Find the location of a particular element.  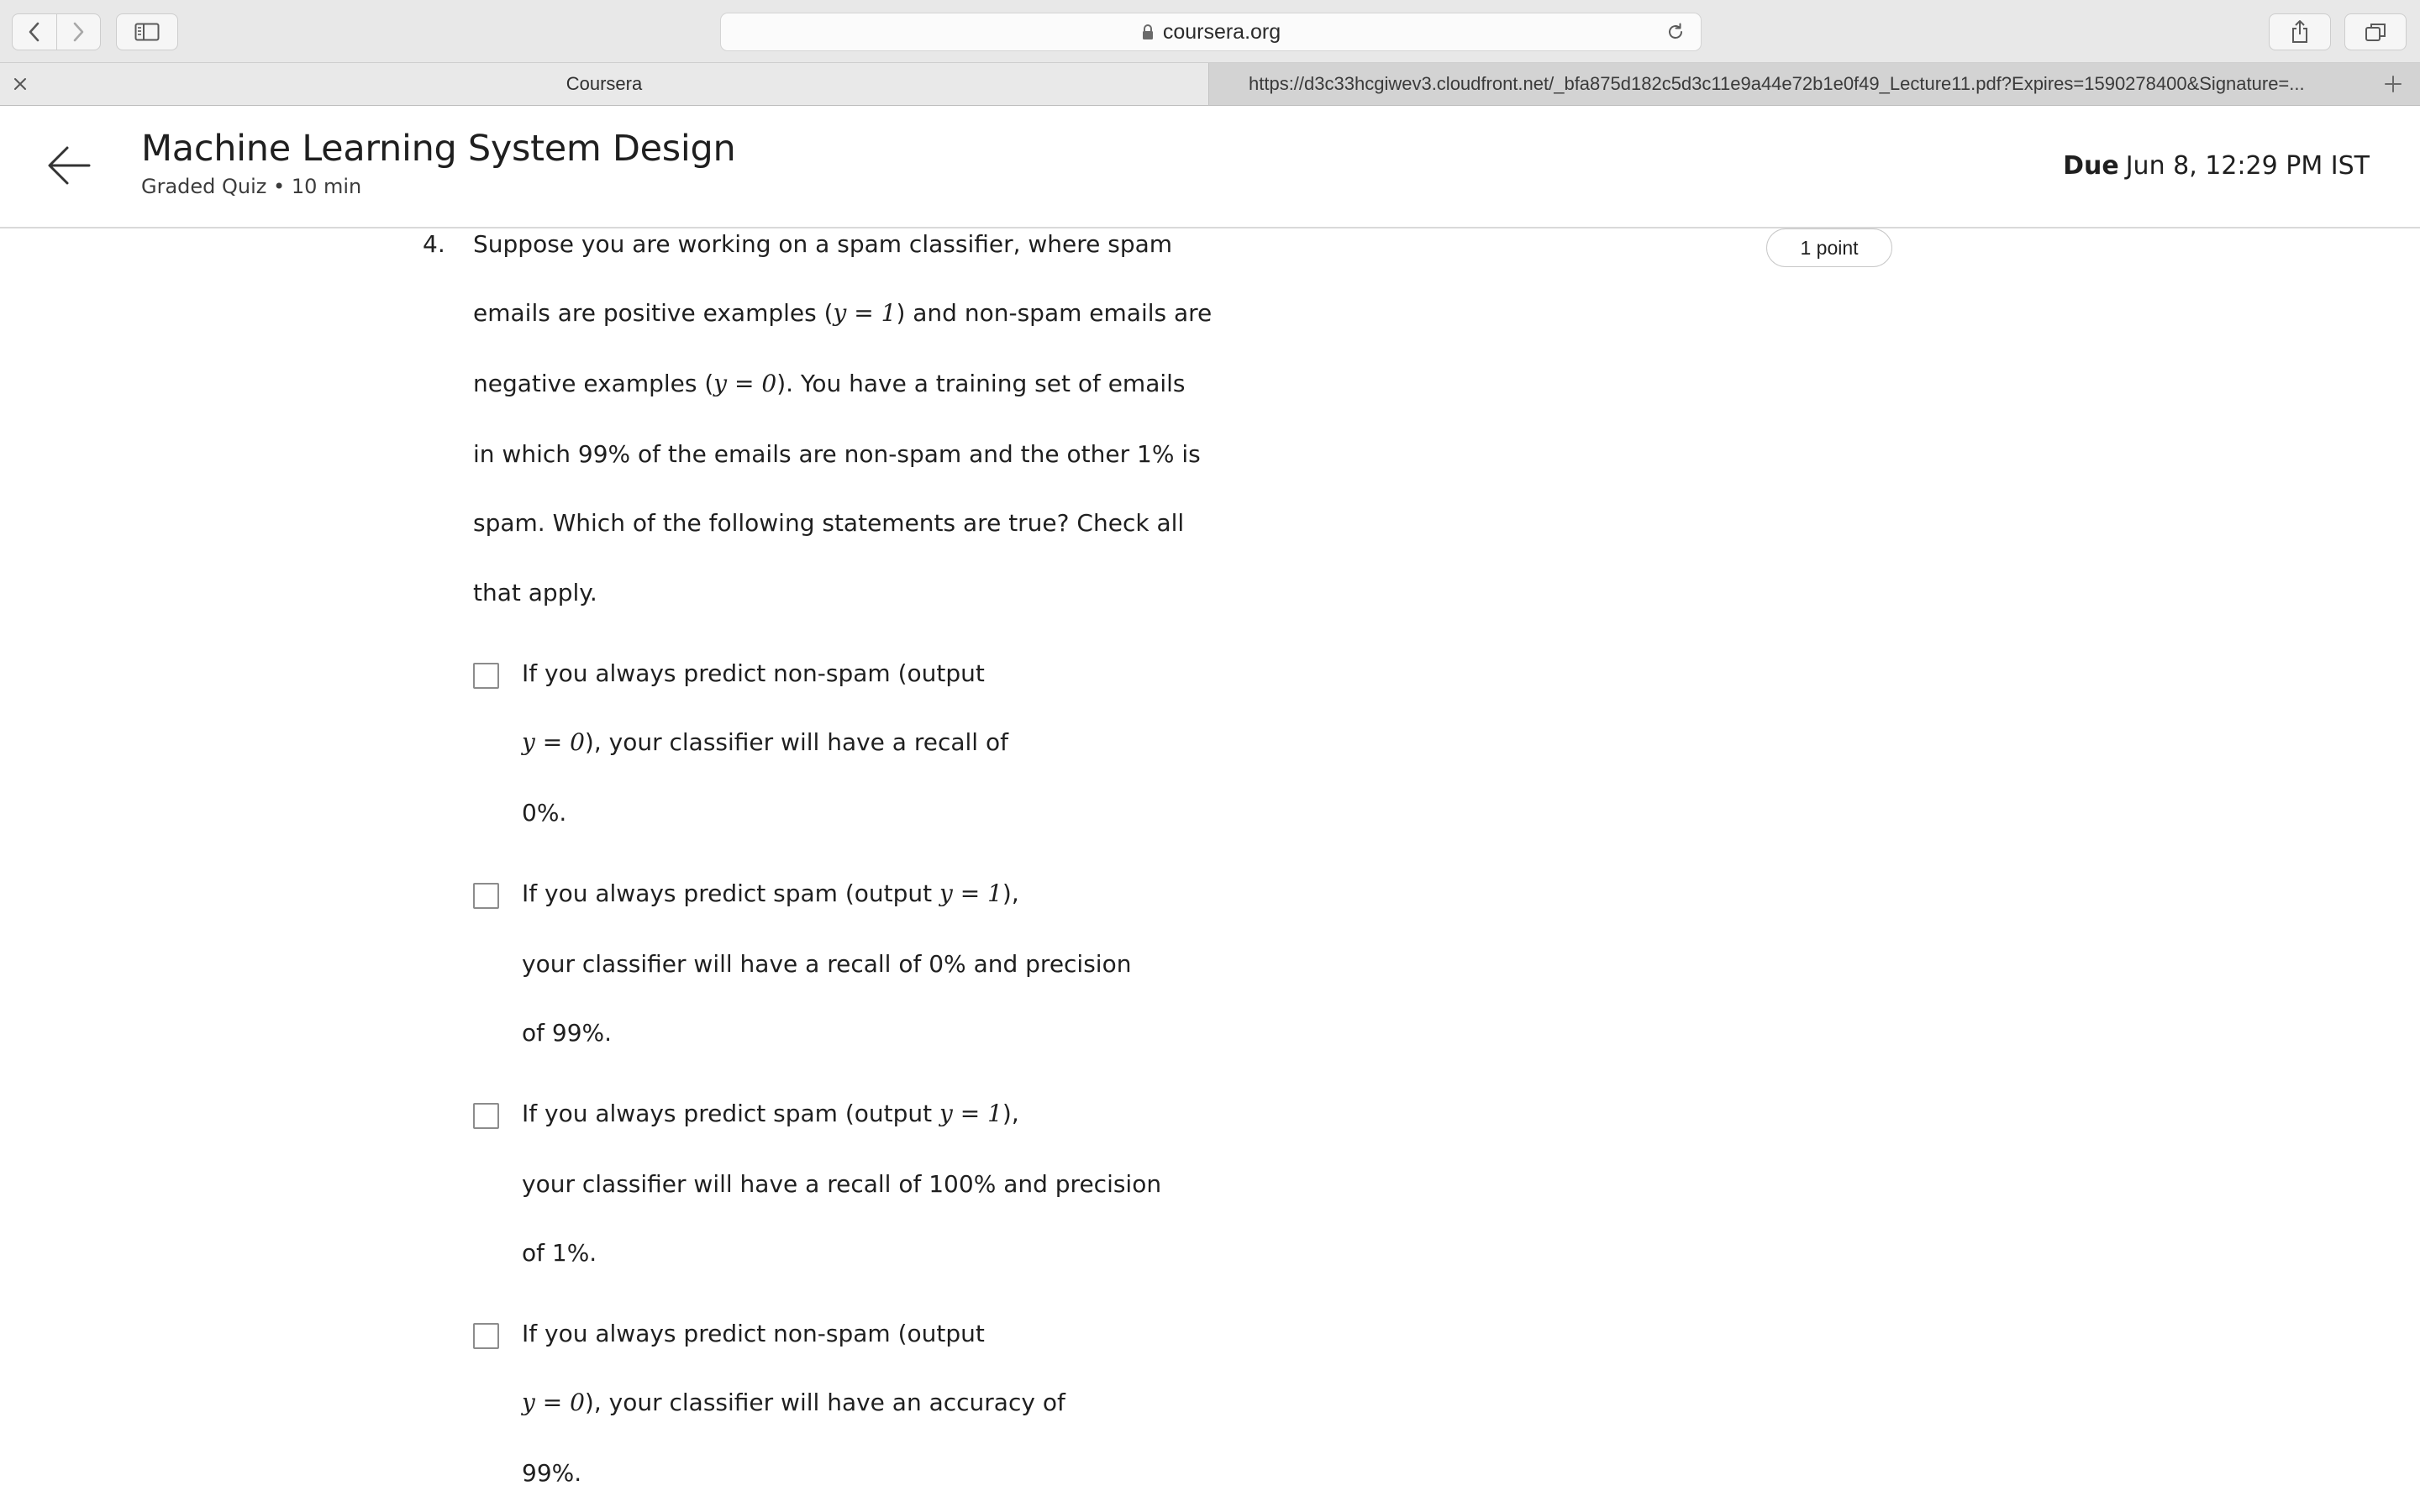

forward-icon is located at coordinates (78, 32).